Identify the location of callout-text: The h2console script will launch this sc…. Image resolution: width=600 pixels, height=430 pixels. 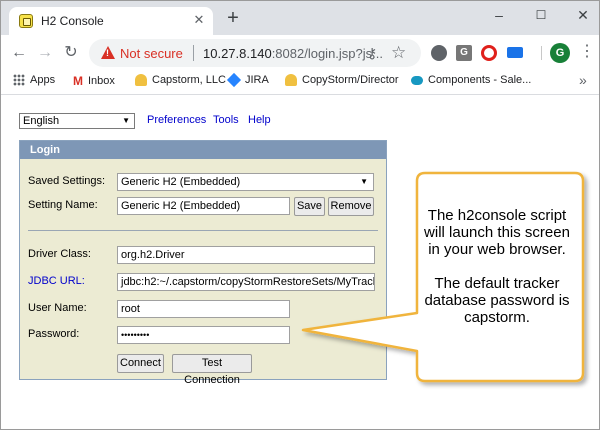
(497, 266).